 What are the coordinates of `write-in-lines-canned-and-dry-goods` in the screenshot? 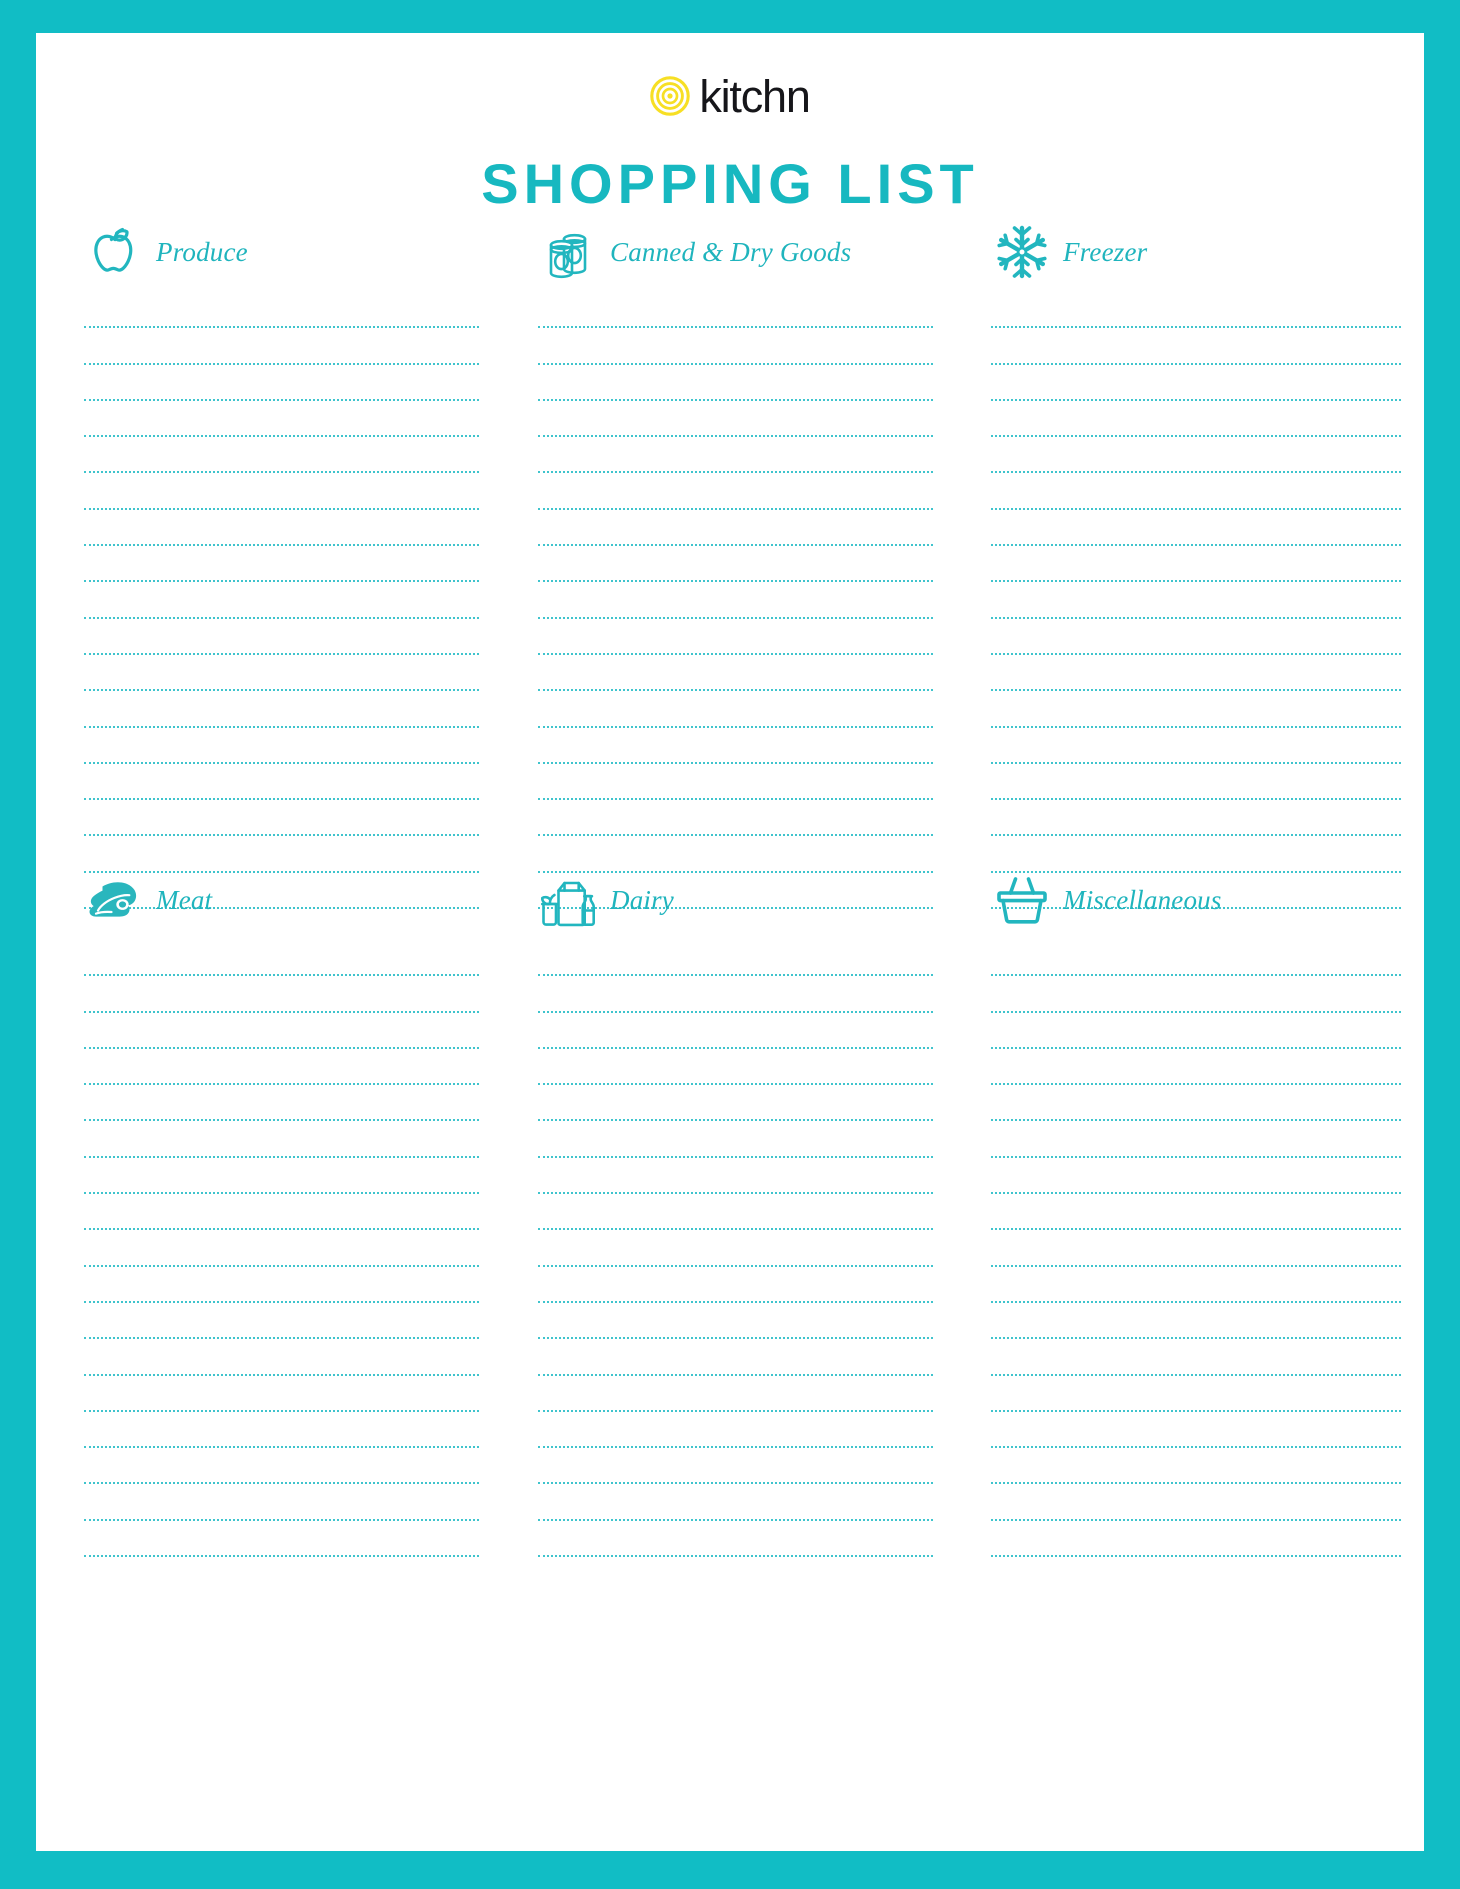 It's located at (735, 601).